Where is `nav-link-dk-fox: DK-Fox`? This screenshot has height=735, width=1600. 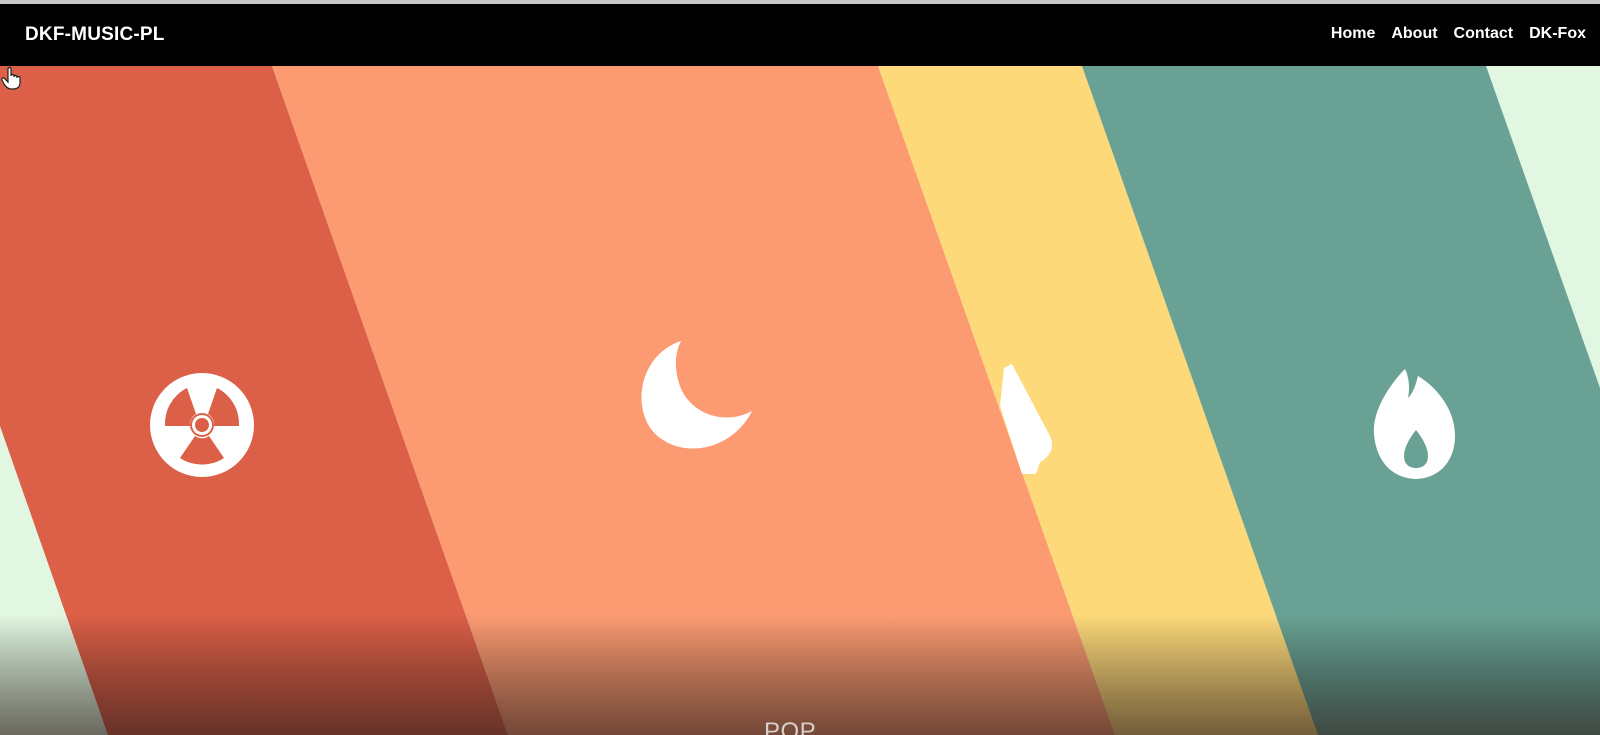
nav-link-dk-fox: DK-Fox is located at coordinates (1557, 34).